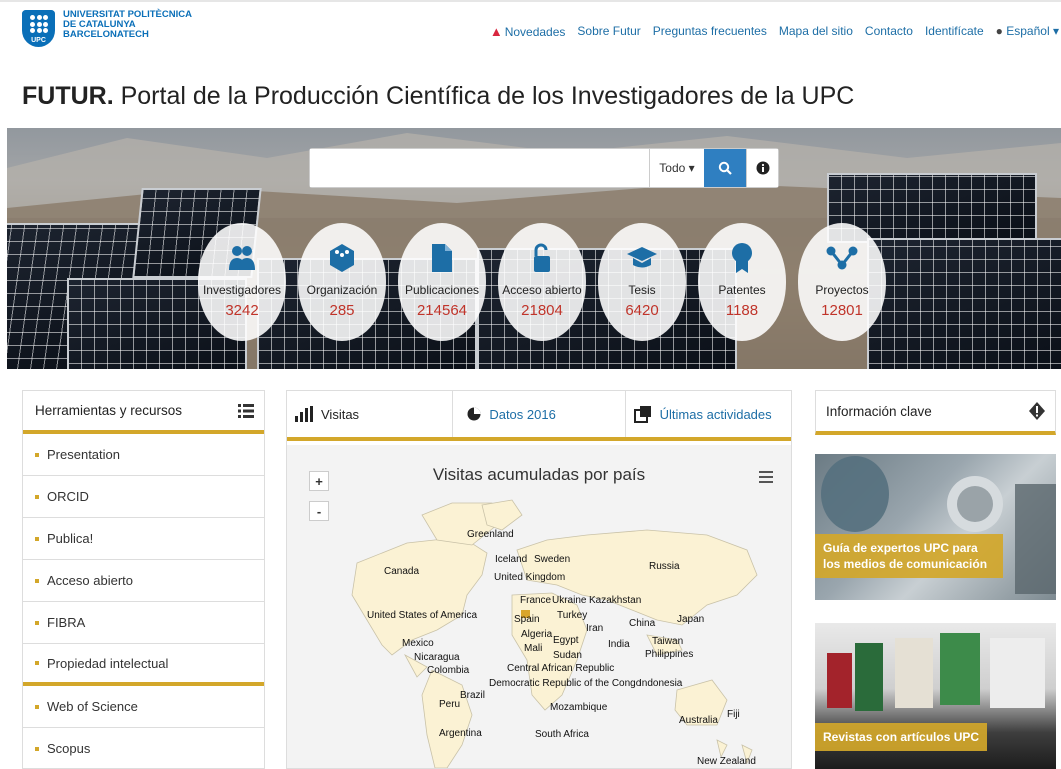 The image size is (1061, 769). What do you see at coordinates (437, 657) in the screenshot?
I see `country-label: Nicaragua` at bounding box center [437, 657].